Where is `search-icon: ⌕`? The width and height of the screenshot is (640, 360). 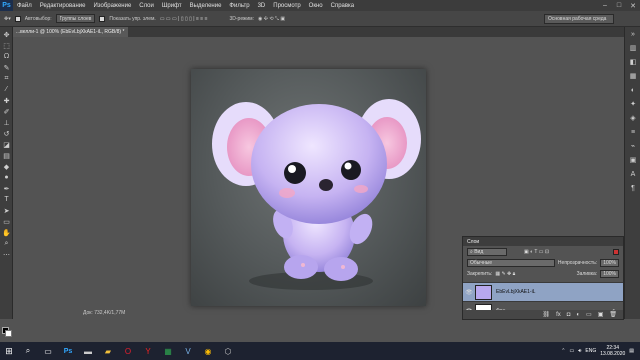 search-icon: ⌕ is located at coordinates (28, 351).